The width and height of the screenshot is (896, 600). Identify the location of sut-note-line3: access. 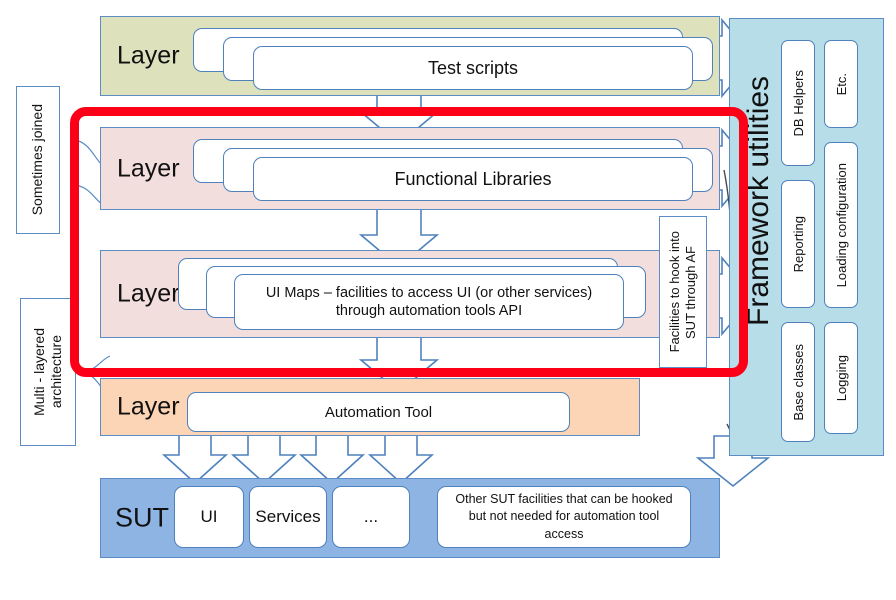
(564, 533).